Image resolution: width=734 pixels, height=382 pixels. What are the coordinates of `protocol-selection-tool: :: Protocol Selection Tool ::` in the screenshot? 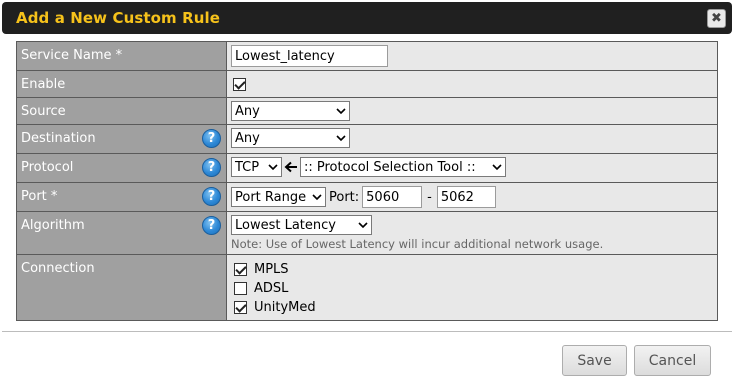 It's located at (403, 167).